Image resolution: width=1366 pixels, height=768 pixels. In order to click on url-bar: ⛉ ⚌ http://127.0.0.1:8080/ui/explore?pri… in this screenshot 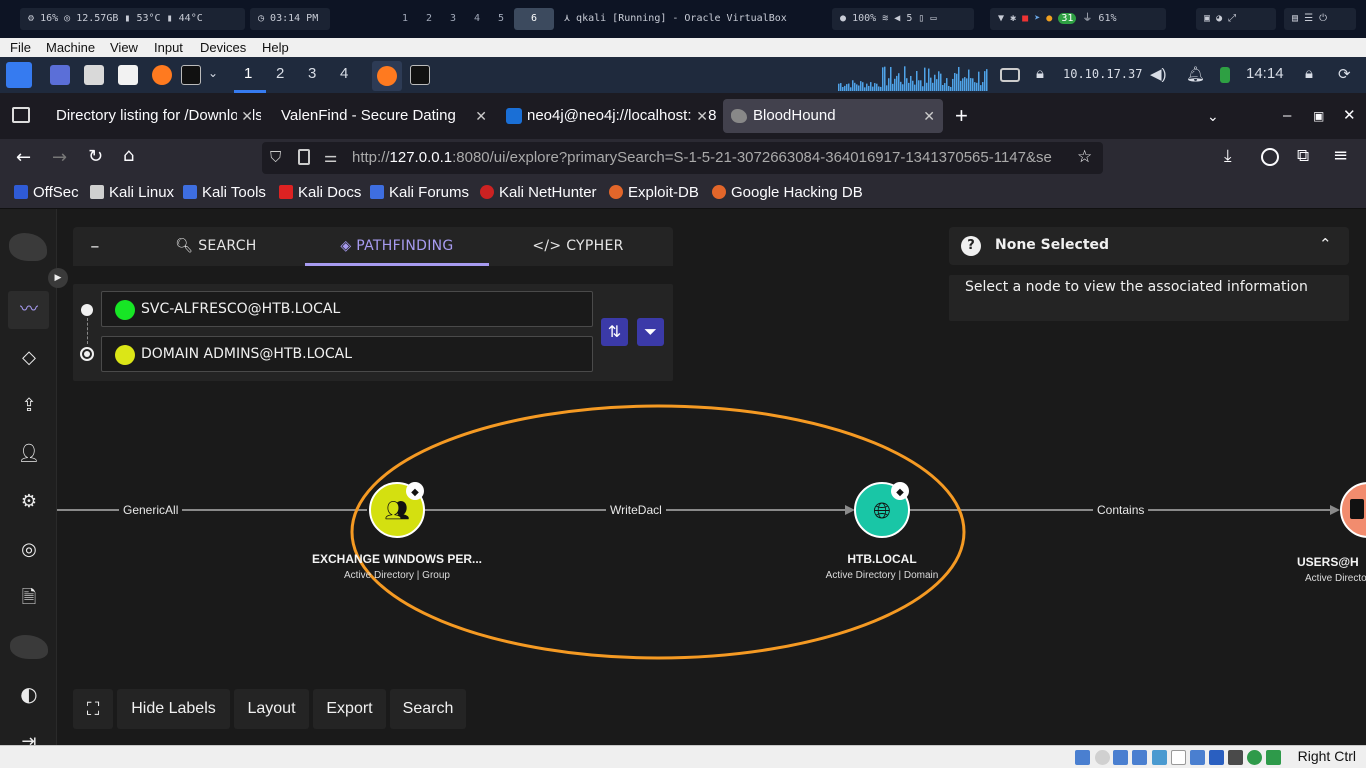, I will do `click(682, 158)`.